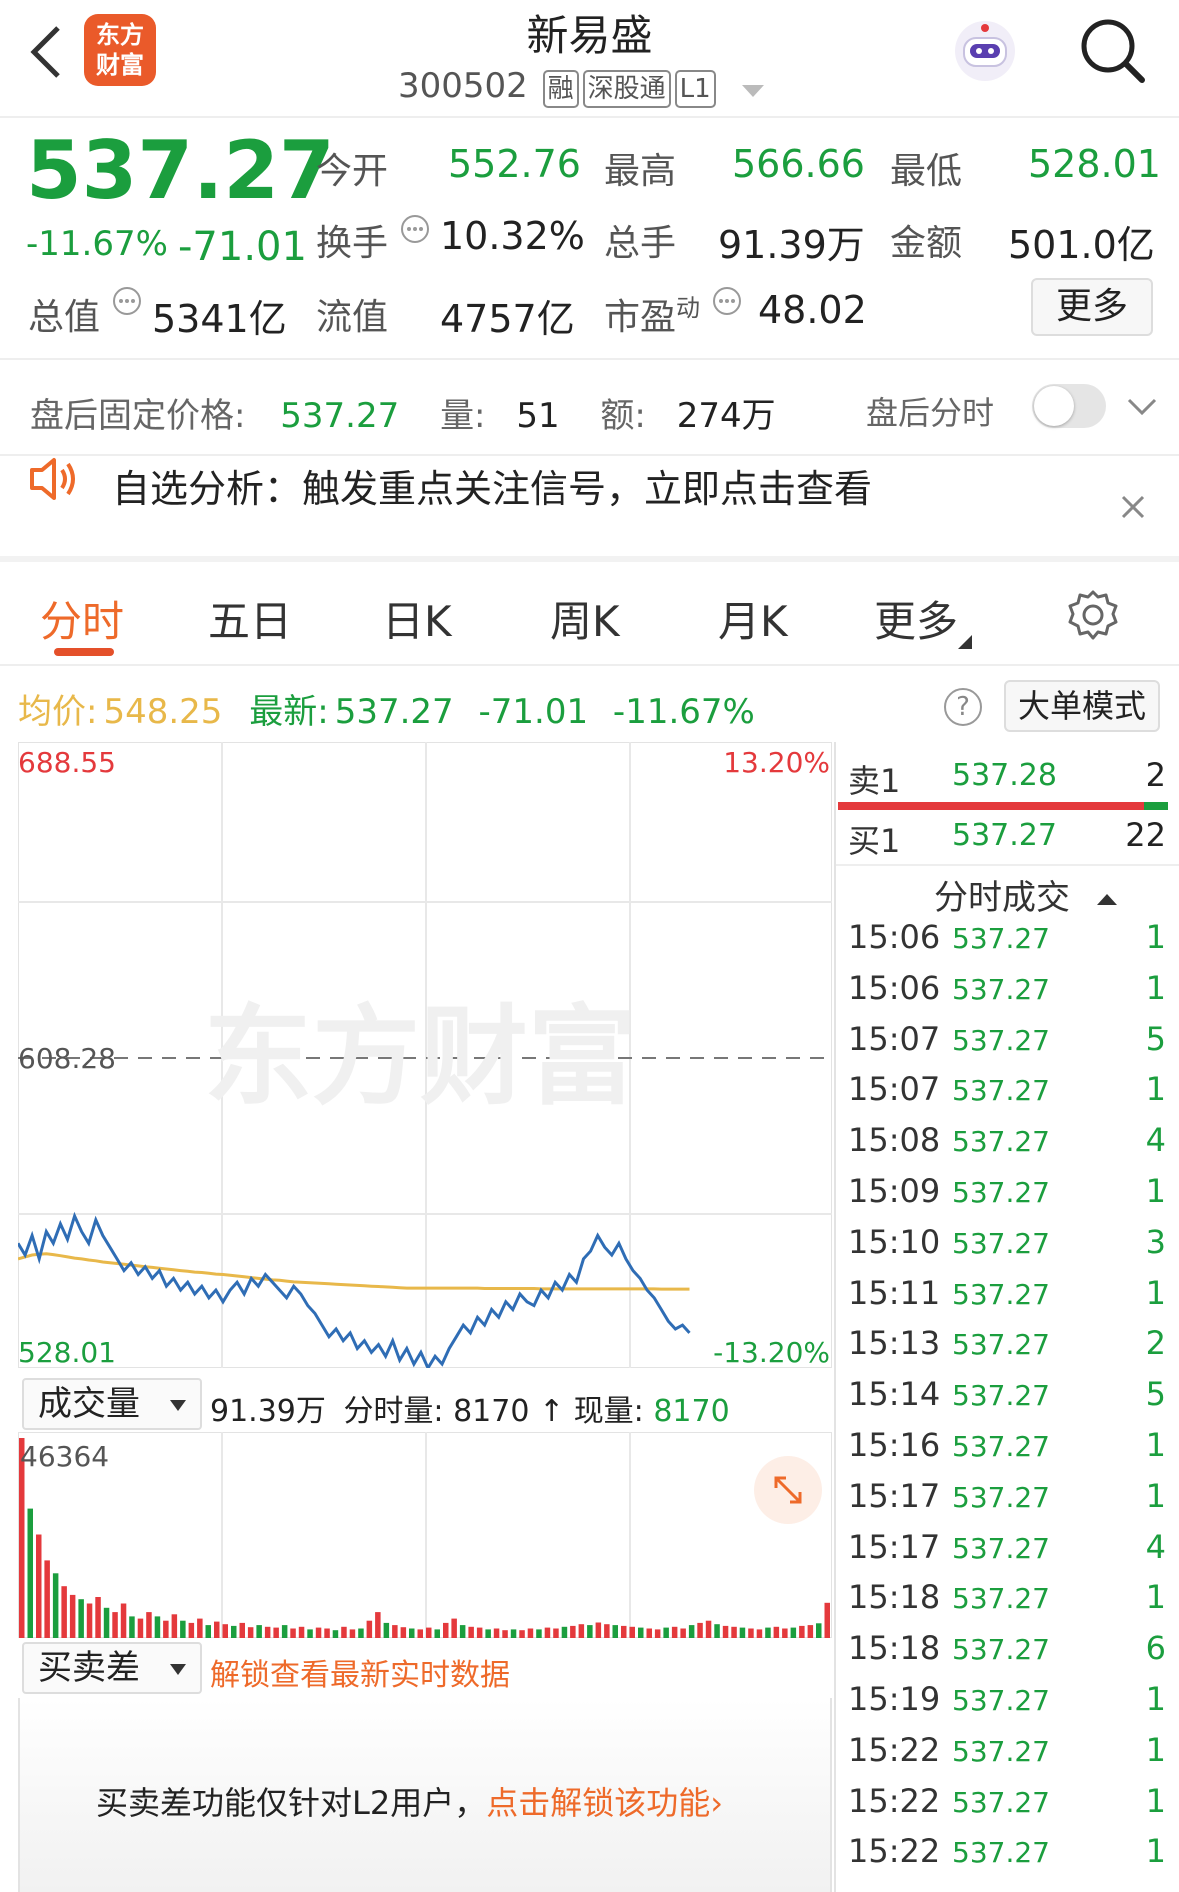  I want to click on notice-text: 自选分析：触发重点关注信号，立即点击查看, so click(492, 485).